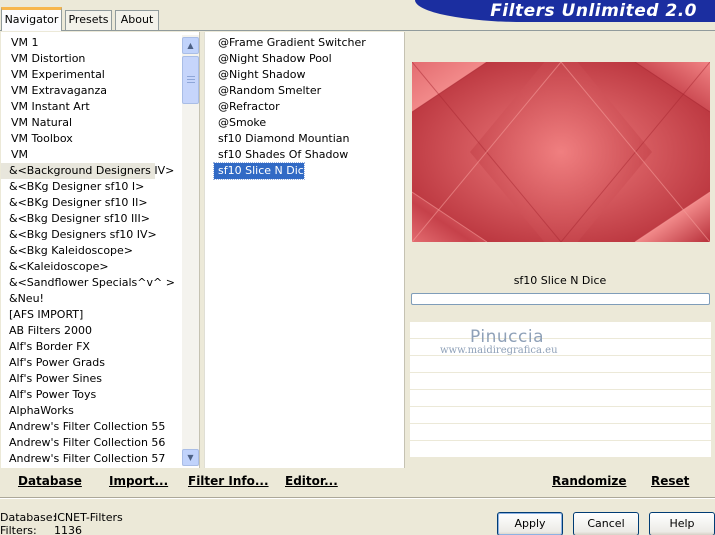 The height and width of the screenshot is (535, 715). Describe the element at coordinates (91, 155) in the screenshot. I see `category-item: VM` at that location.